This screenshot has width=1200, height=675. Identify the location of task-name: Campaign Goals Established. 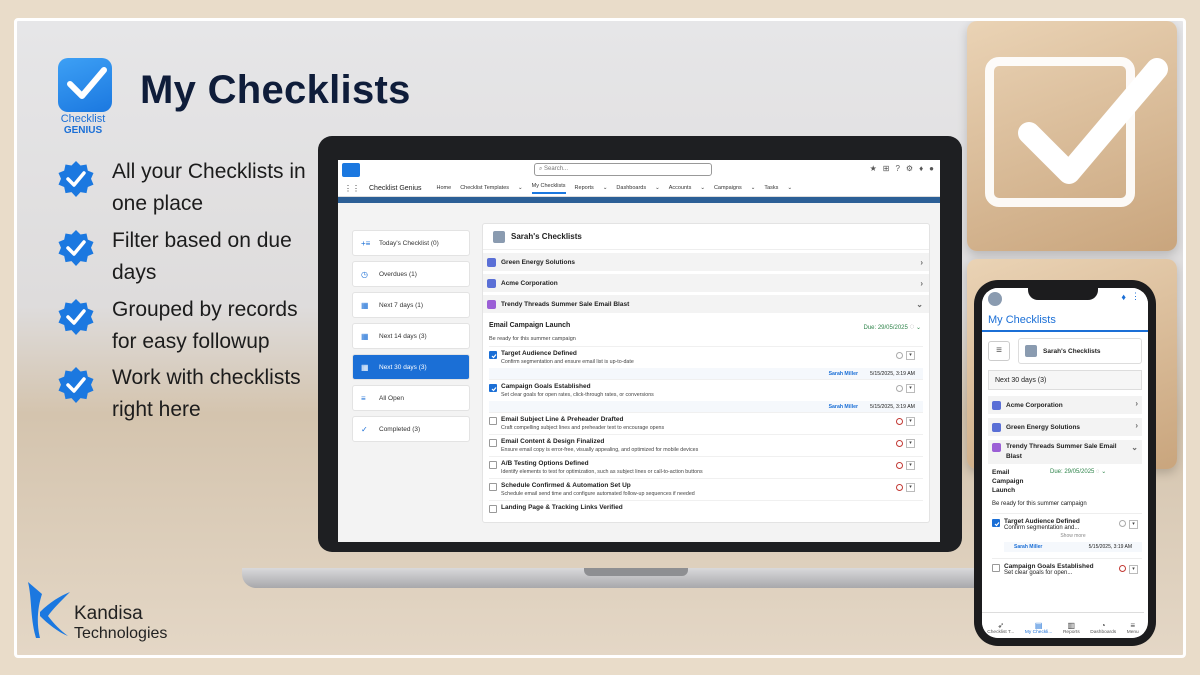
(546, 386).